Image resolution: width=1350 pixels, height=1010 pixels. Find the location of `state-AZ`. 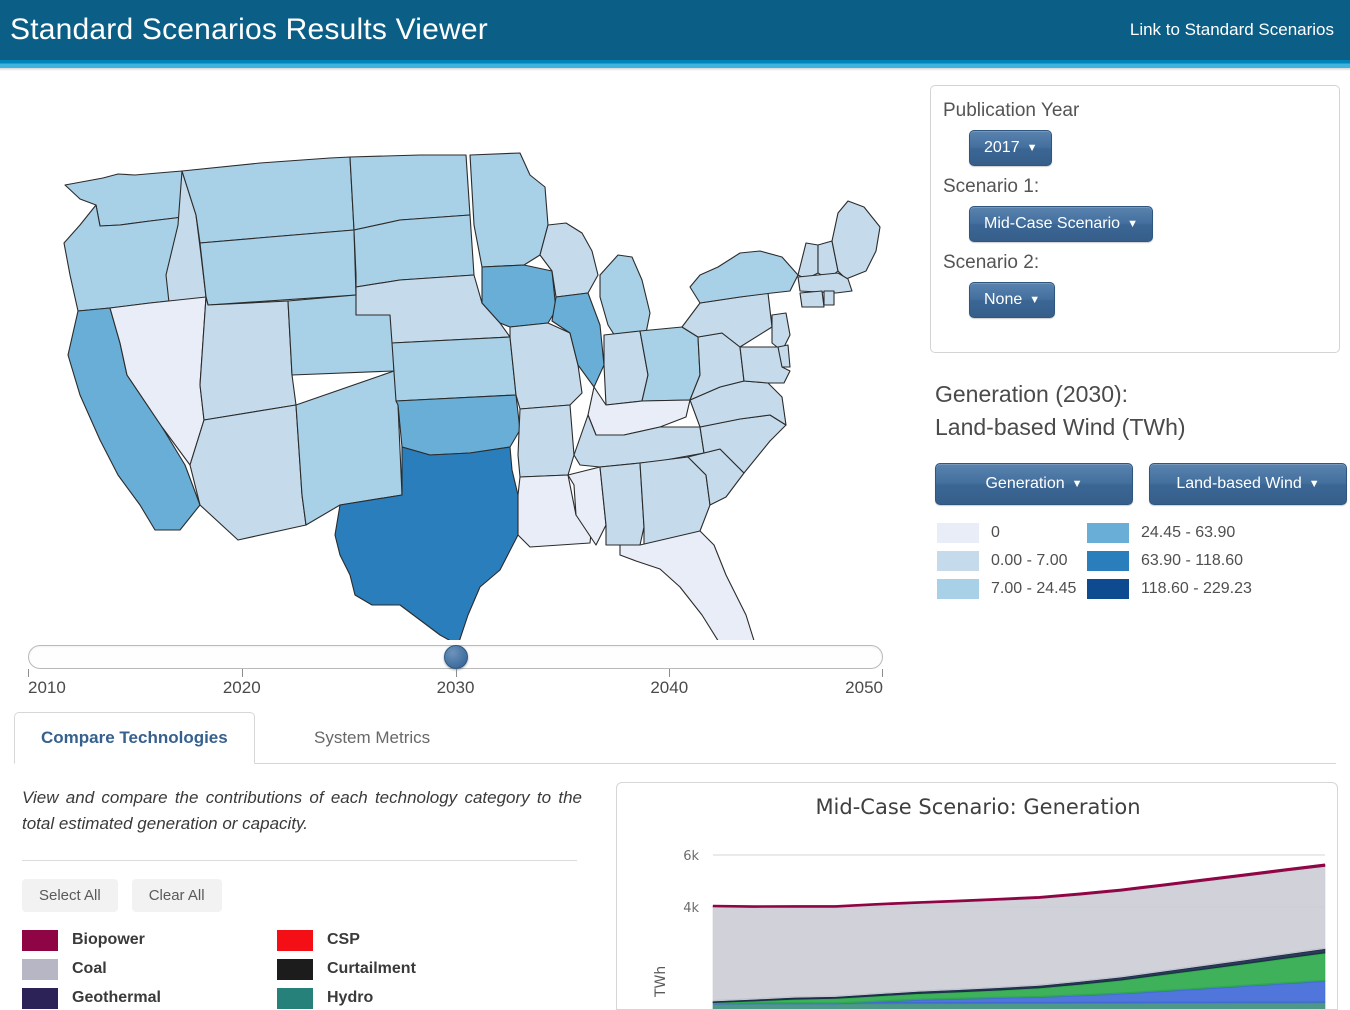

state-AZ is located at coordinates (248, 472).